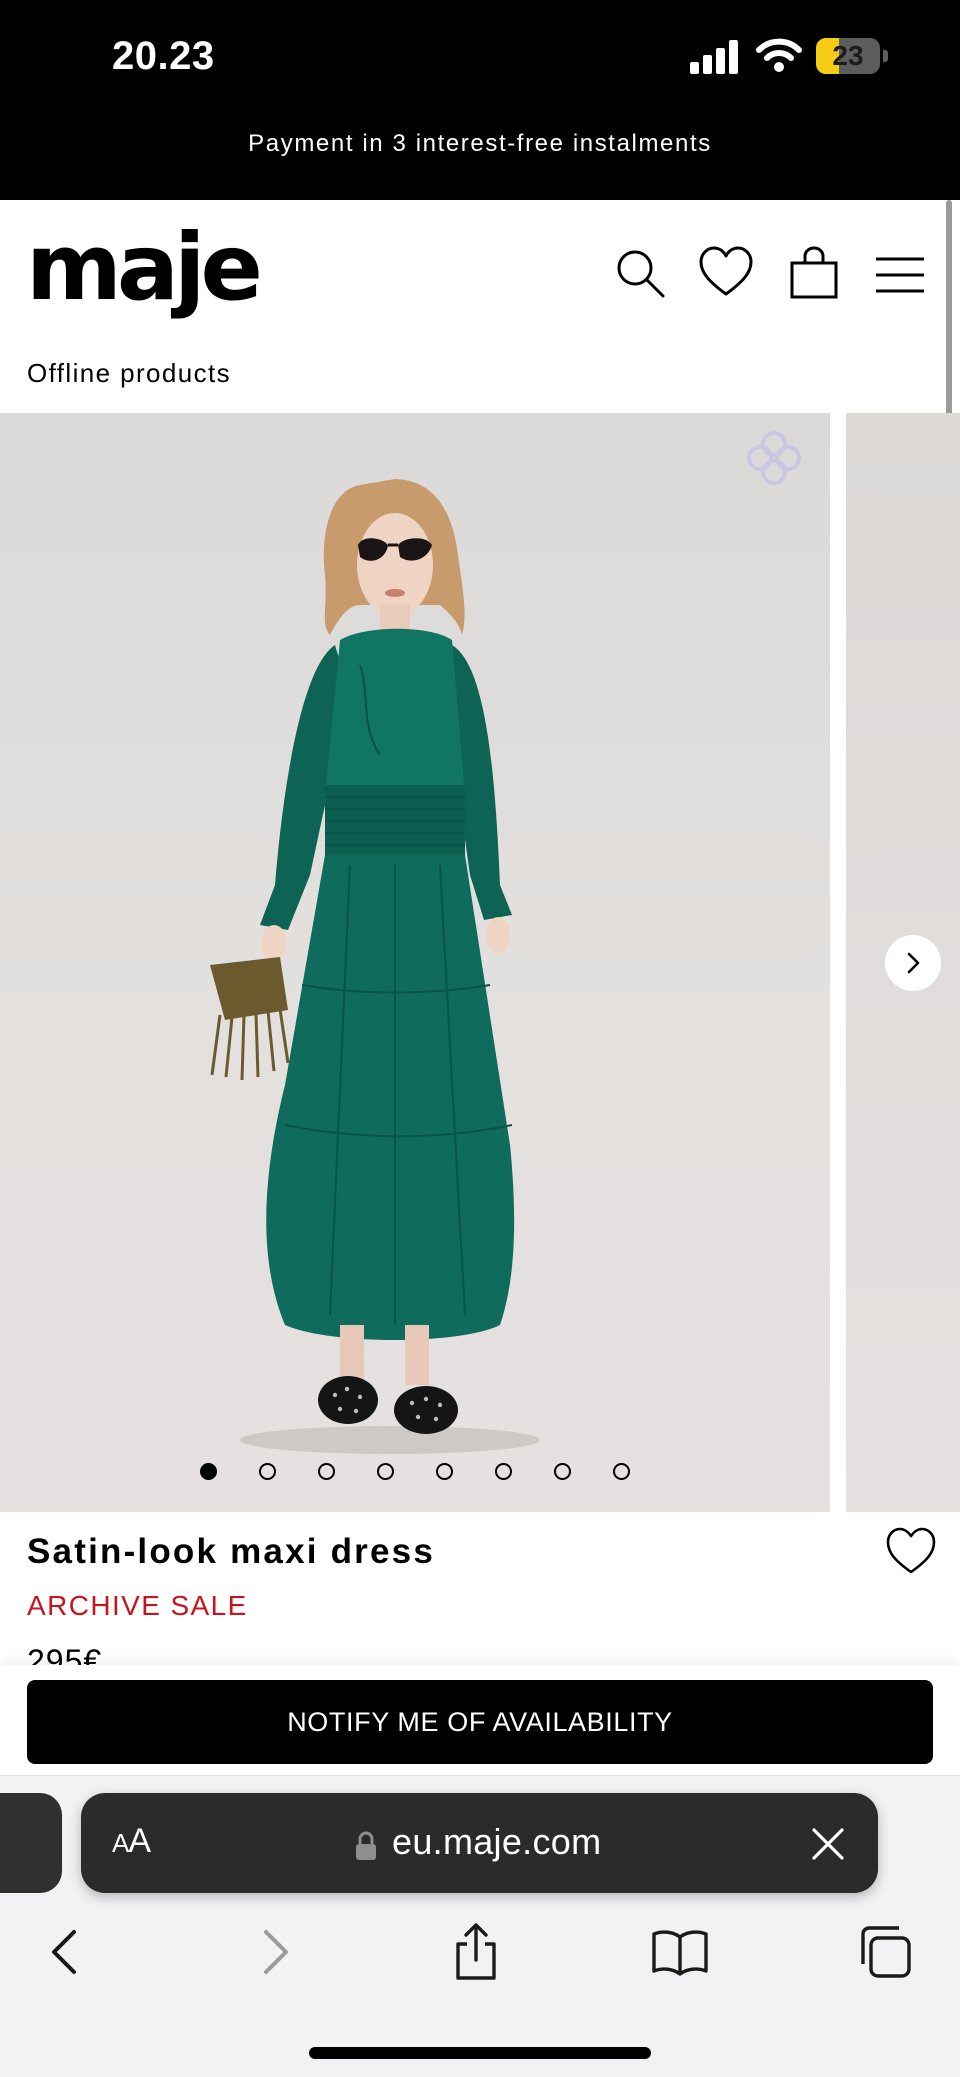 The width and height of the screenshot is (960, 2077). I want to click on text-size-button: AA, so click(131, 1841).